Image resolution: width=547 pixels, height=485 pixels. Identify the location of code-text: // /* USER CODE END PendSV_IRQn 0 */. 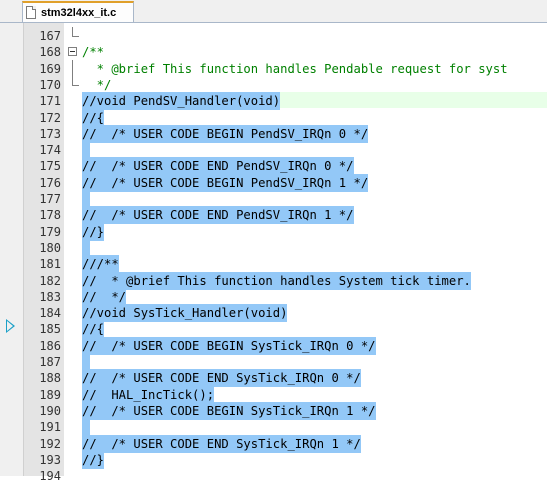
(218, 166).